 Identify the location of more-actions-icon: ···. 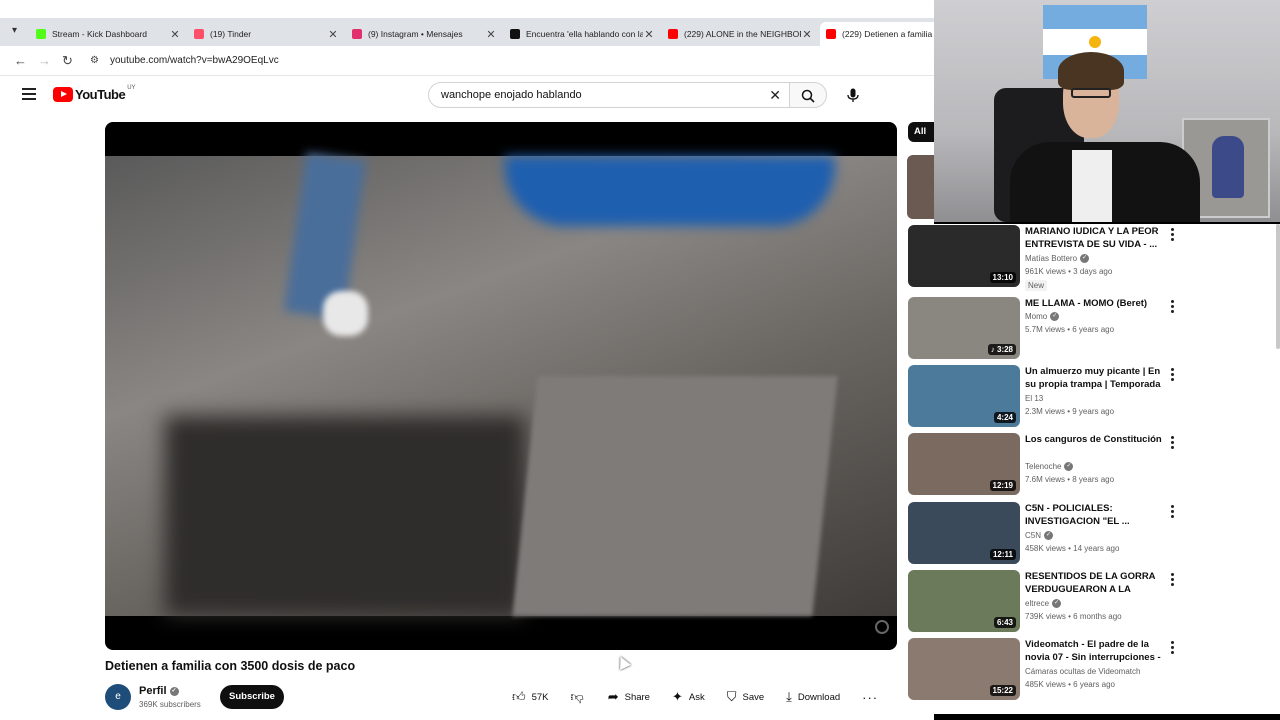
(870, 697).